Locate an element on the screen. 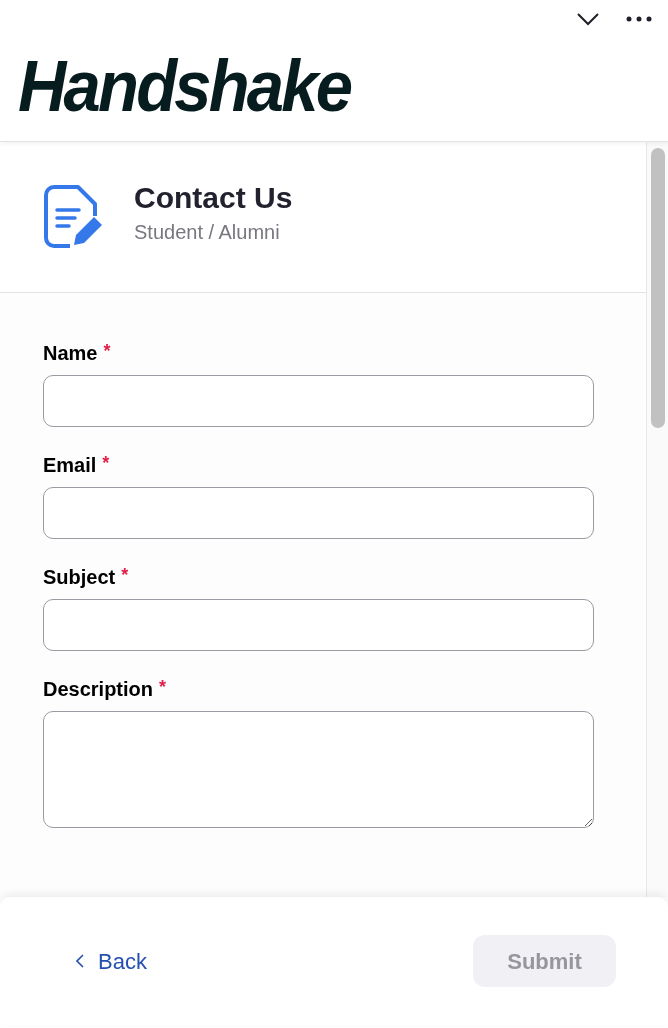 This screenshot has height=1028, width=668. page-subtitle: Student / Alumni is located at coordinates (207, 232).